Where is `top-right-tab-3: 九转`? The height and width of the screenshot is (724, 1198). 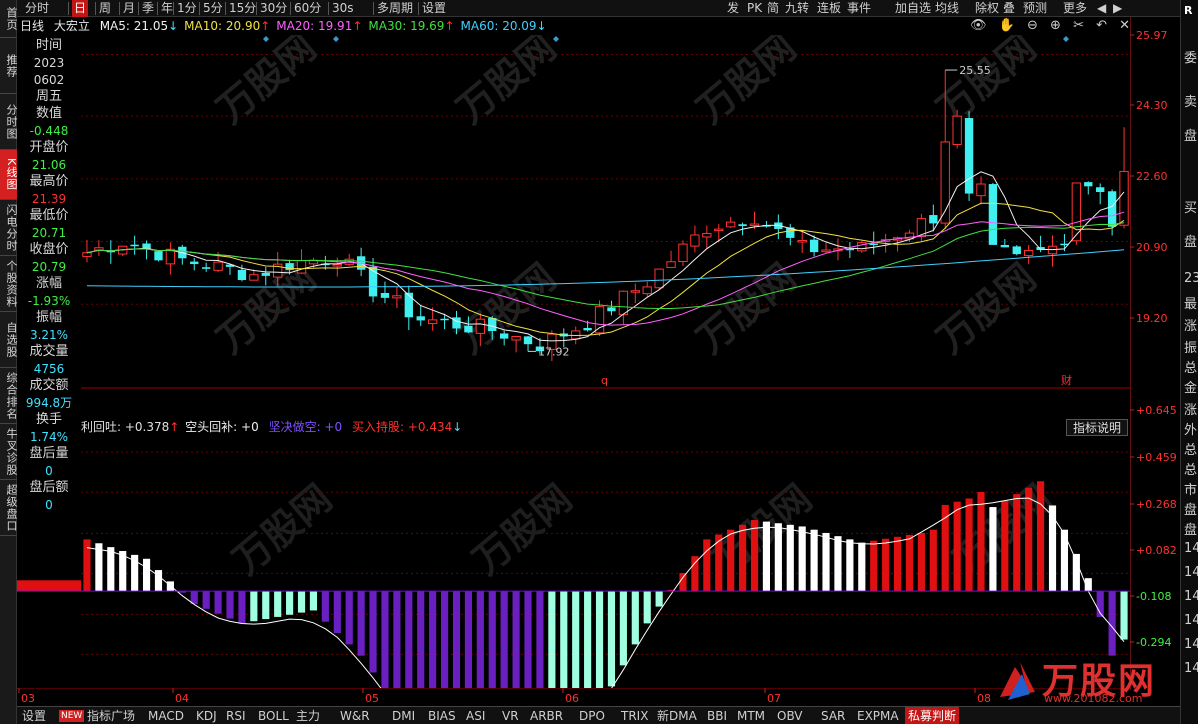 top-right-tab-3: 九转 is located at coordinates (797, 8).